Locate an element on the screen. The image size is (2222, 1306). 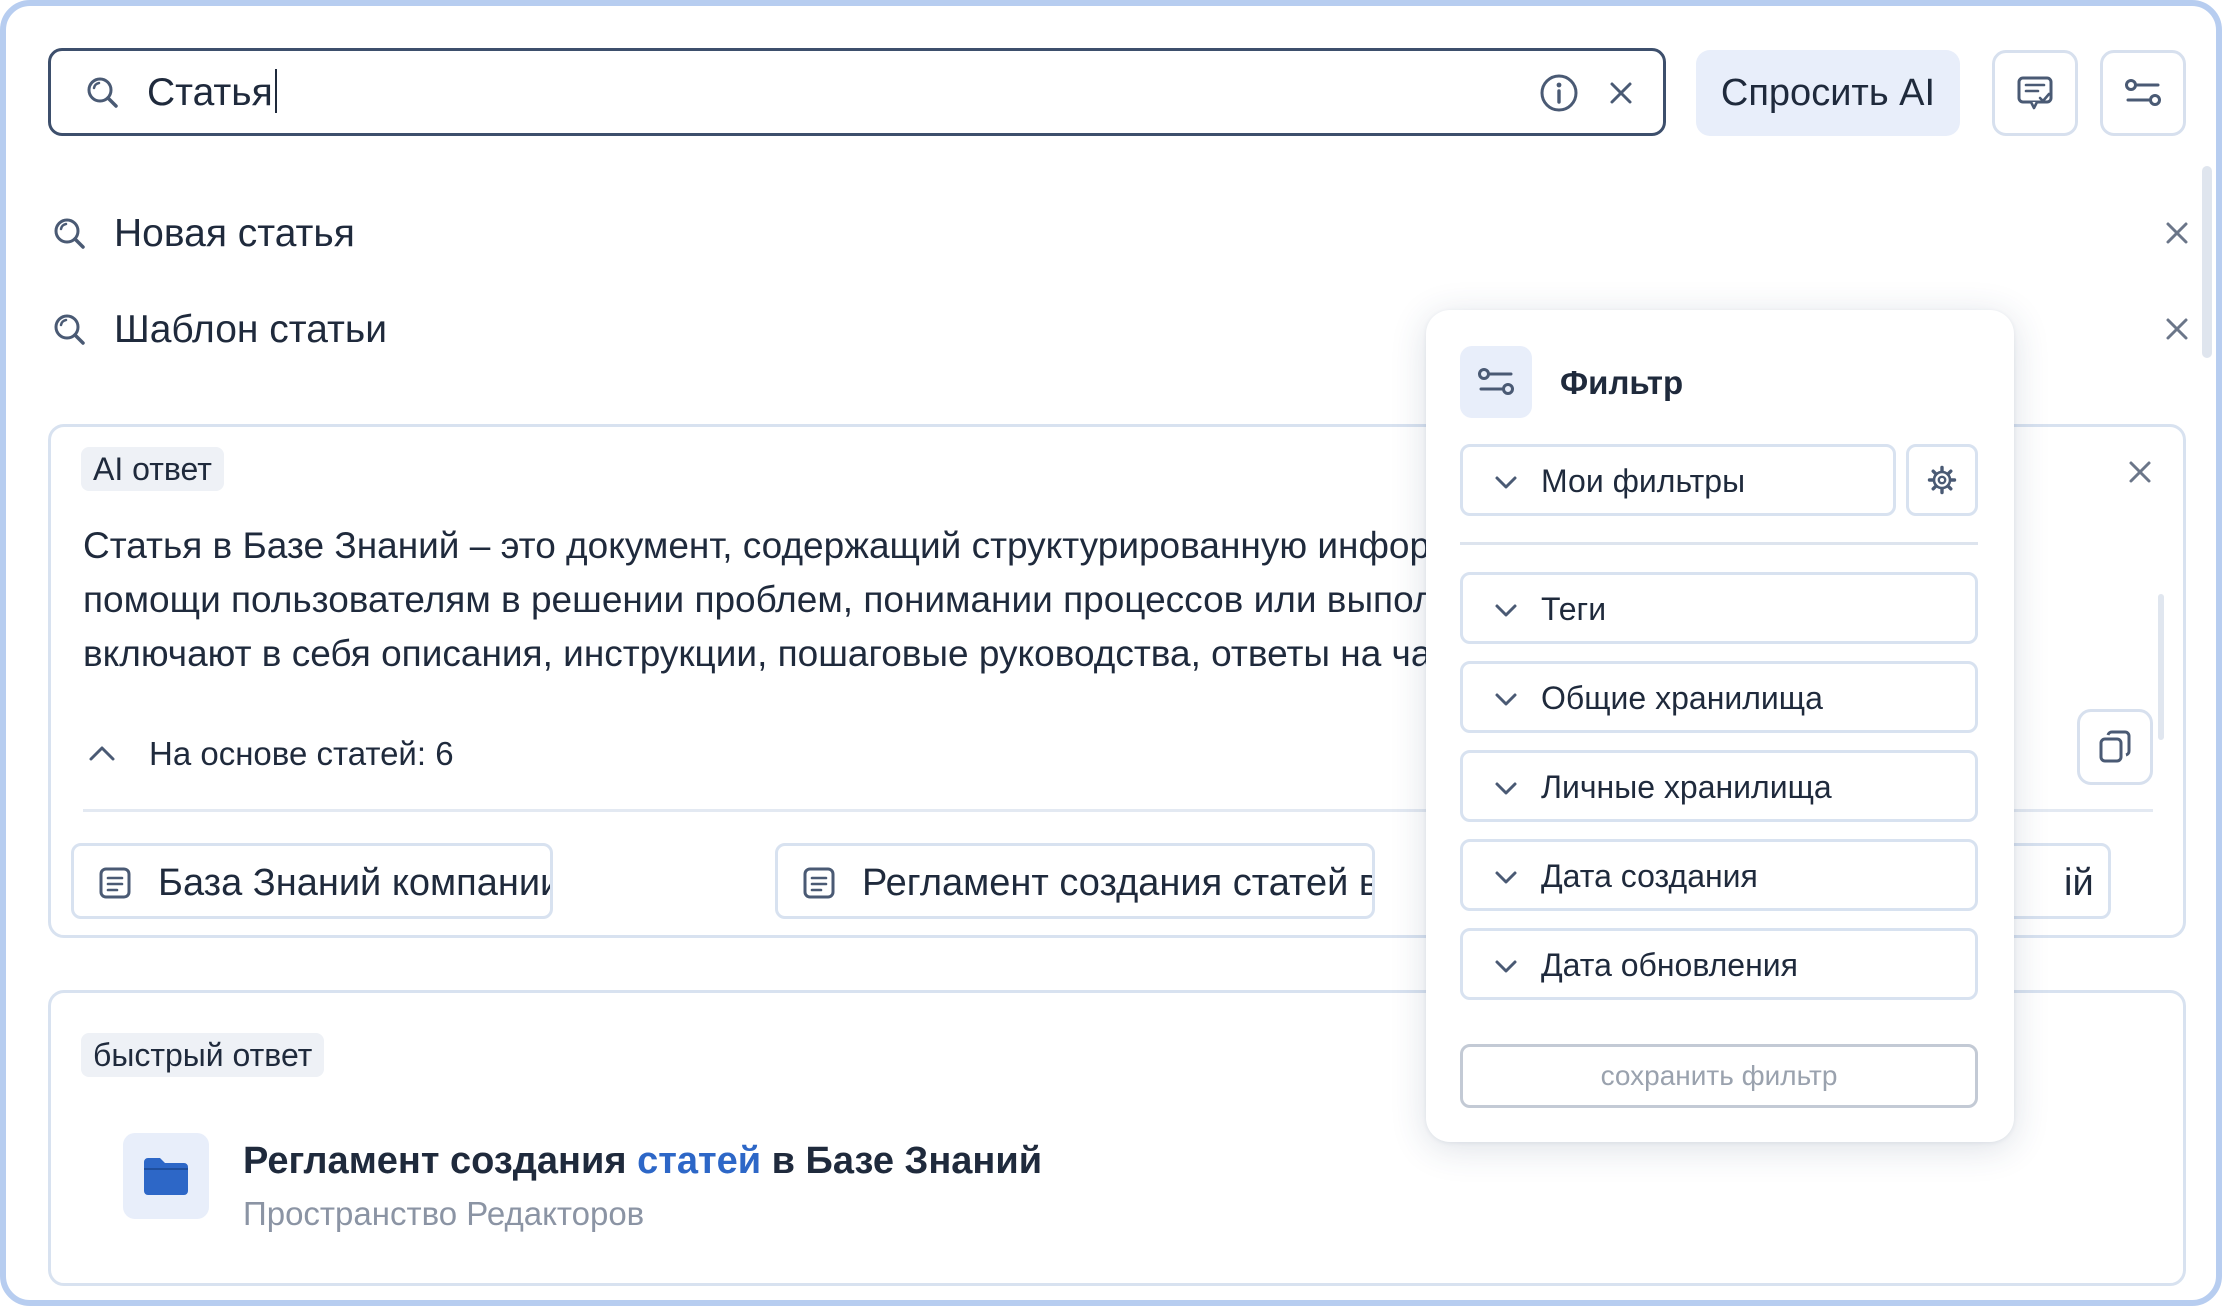
source-article-title: База Знаний компании is located at coordinates (355, 883).